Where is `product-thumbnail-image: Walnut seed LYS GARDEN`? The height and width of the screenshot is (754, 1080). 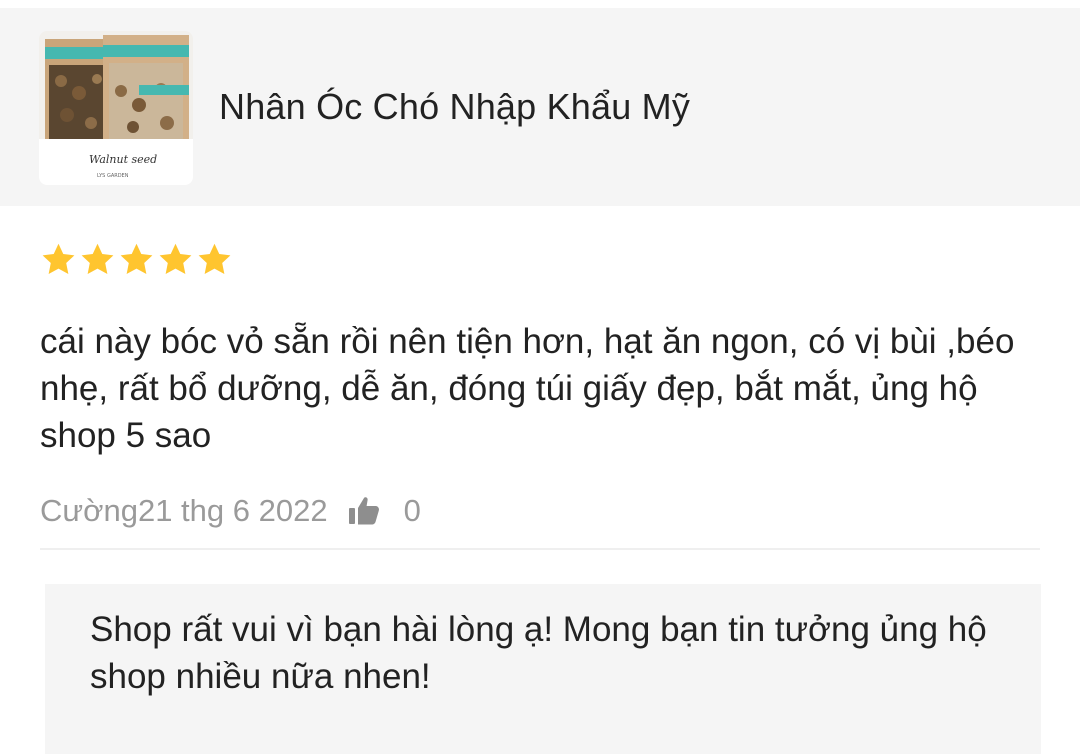 product-thumbnail-image: Walnut seed LYS GARDEN is located at coordinates (116, 108).